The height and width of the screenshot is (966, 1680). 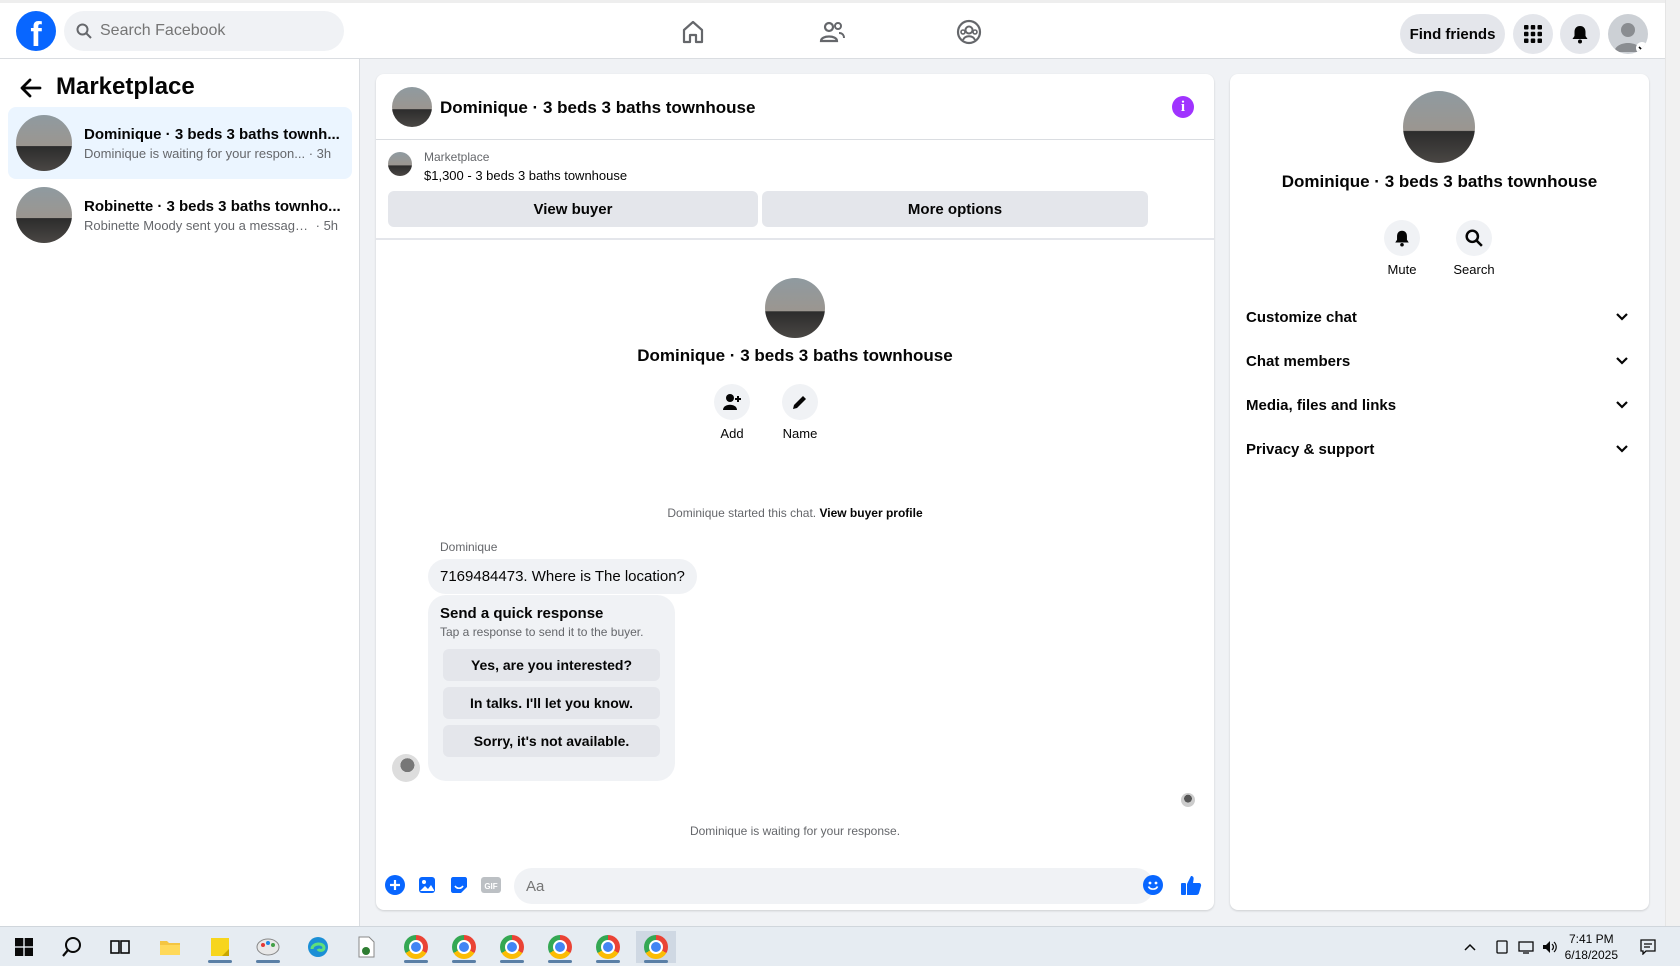 I want to click on listing-thumbnail, so click(x=400, y=164).